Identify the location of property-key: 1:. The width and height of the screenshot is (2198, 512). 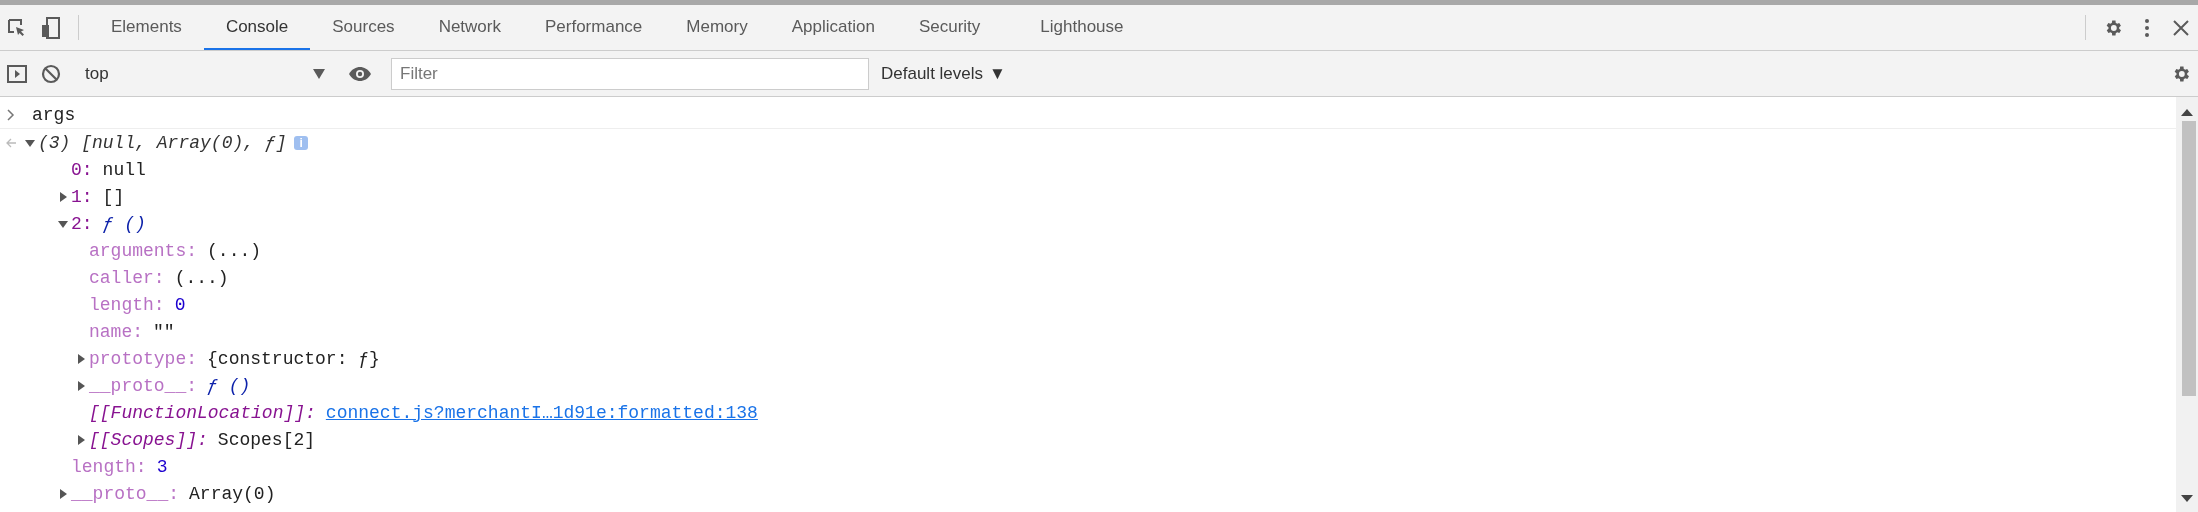
(82, 196).